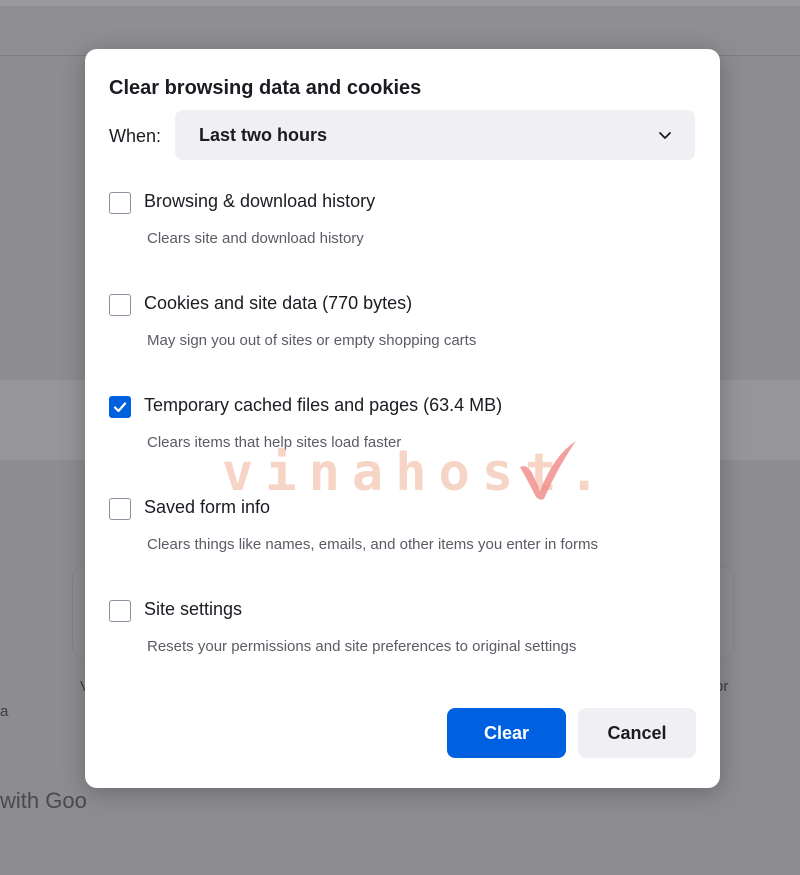 This screenshot has width=800, height=875. What do you see at coordinates (120, 611) in the screenshot?
I see `checkbox-site-settings` at bounding box center [120, 611].